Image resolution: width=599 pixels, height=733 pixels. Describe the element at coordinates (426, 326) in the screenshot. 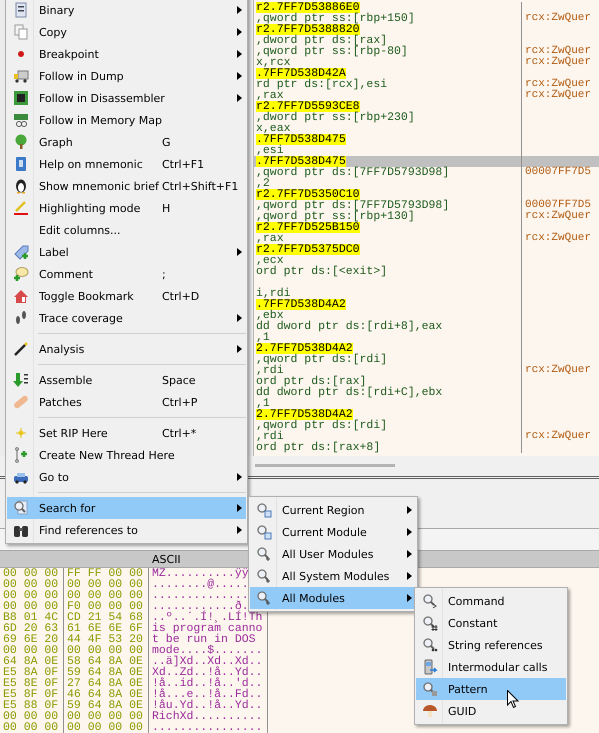

I see `disassembly-row: dd dword ptr ds:[rdi+8],eax` at that location.